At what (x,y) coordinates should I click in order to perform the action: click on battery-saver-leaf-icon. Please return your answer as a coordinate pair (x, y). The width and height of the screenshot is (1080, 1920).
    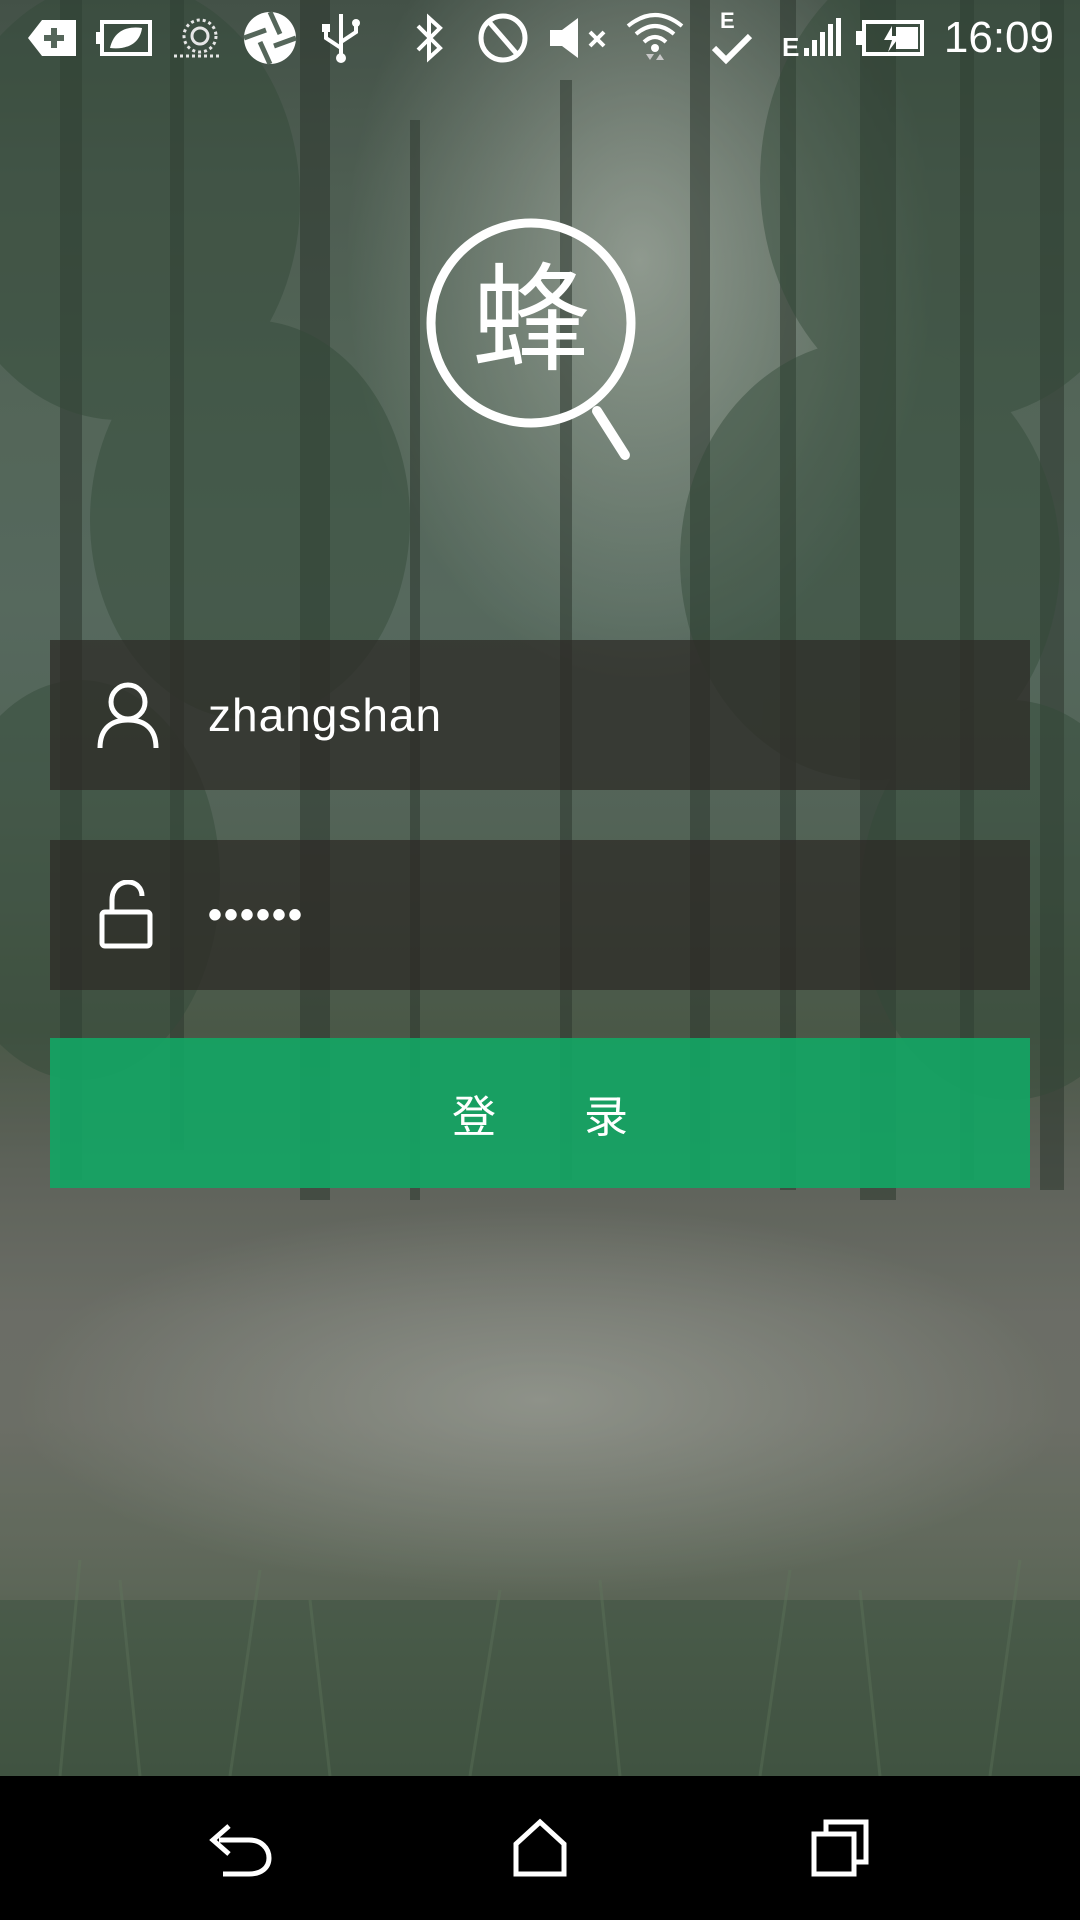
    Looking at the image, I should click on (125, 38).